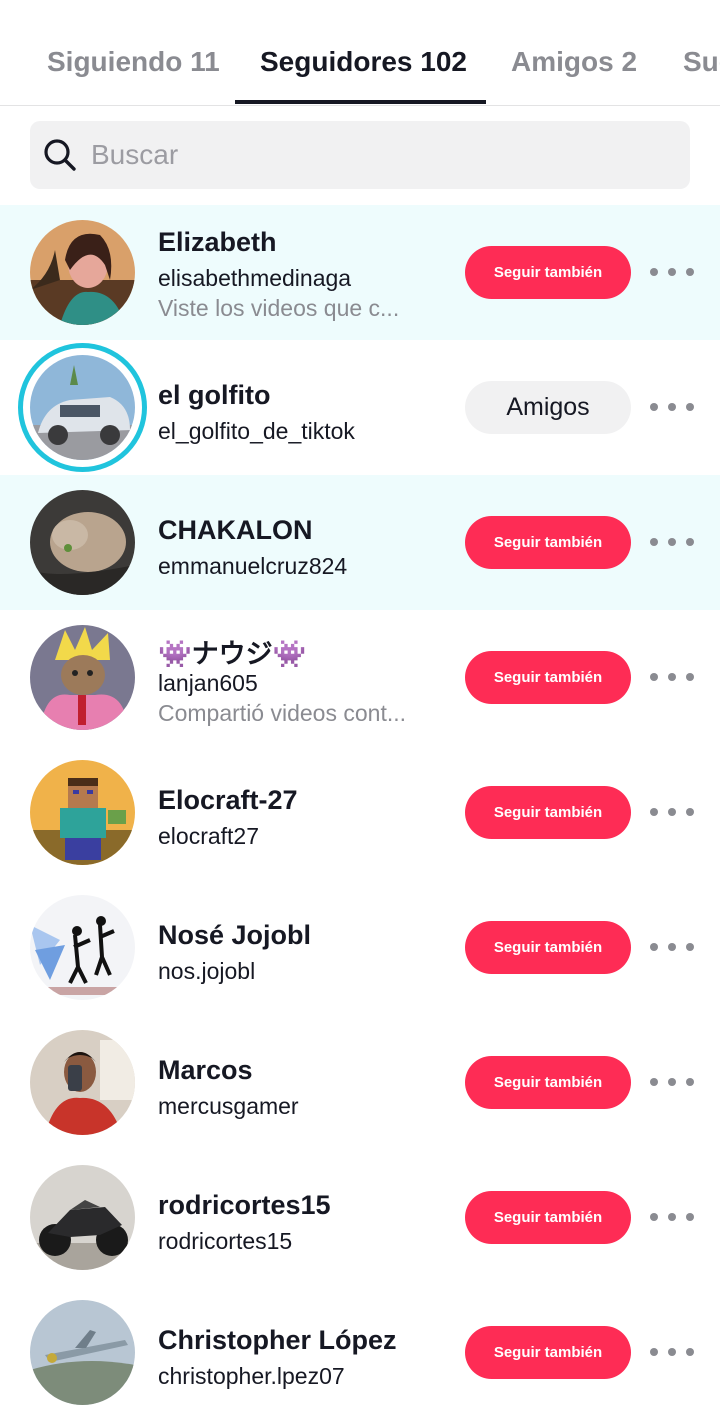  I want to click on follower-name: rodricortes15, so click(244, 1205).